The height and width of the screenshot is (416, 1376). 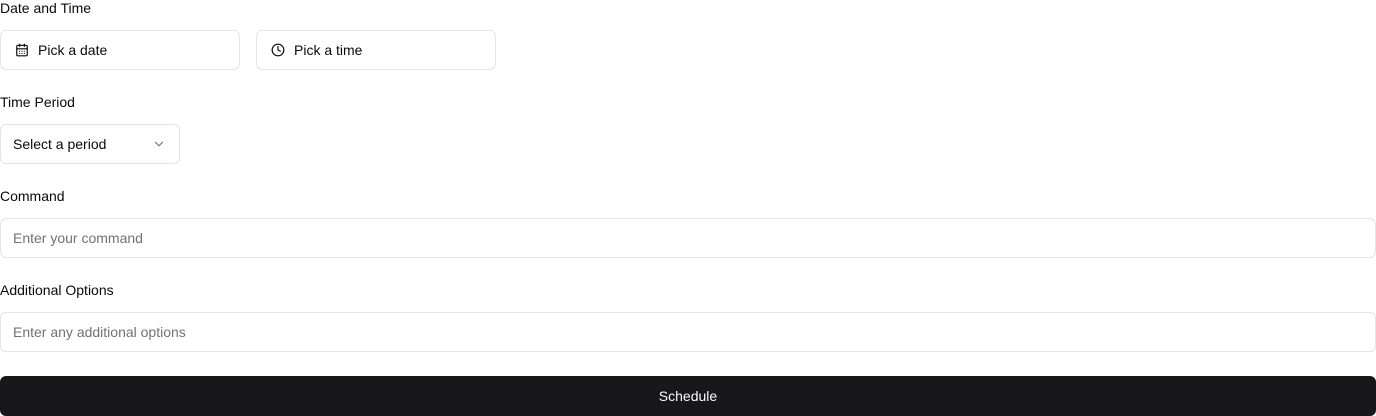 What do you see at coordinates (73, 50) in the screenshot?
I see `date-picker-text: Pick a date` at bounding box center [73, 50].